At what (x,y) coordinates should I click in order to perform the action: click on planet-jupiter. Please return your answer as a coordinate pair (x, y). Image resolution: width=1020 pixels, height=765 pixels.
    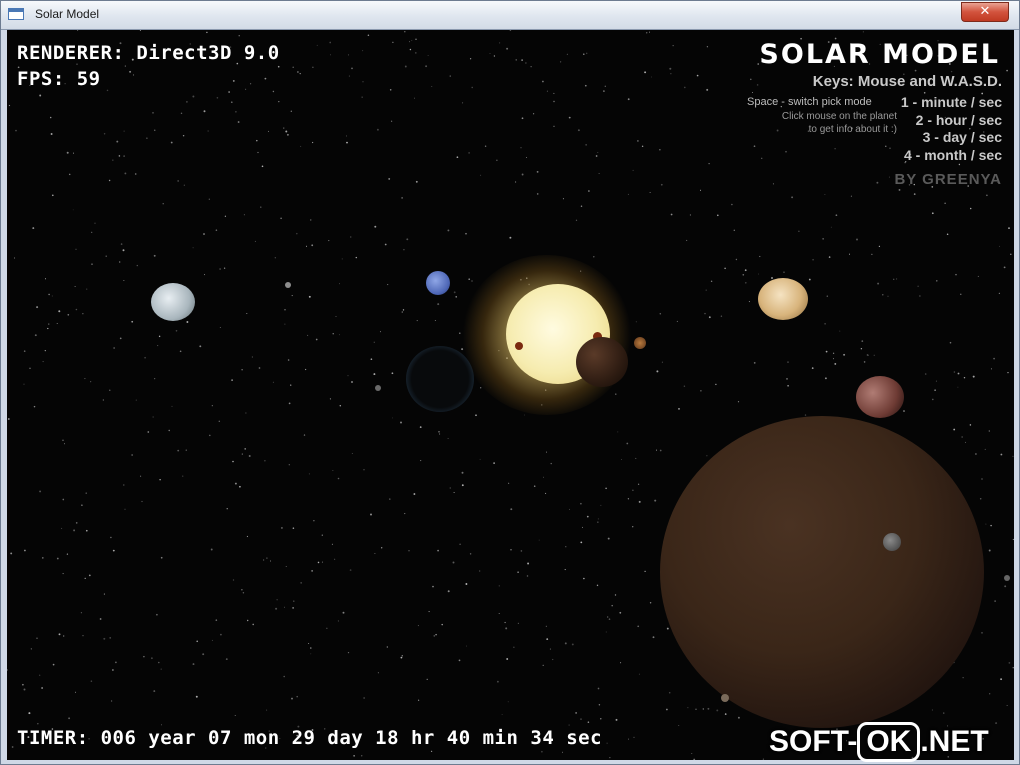
    Looking at the image, I should click on (822, 572).